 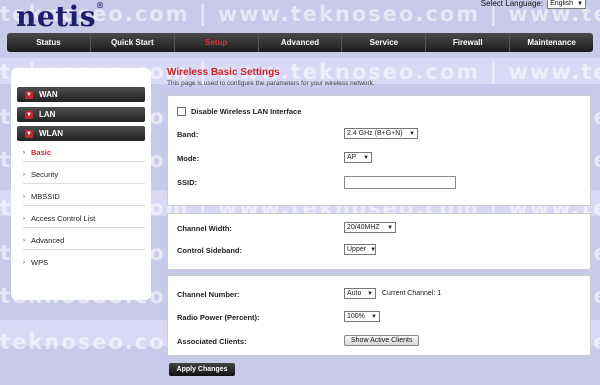 I want to click on control-sideband-control: Upper ▼, so click(x=360, y=249).